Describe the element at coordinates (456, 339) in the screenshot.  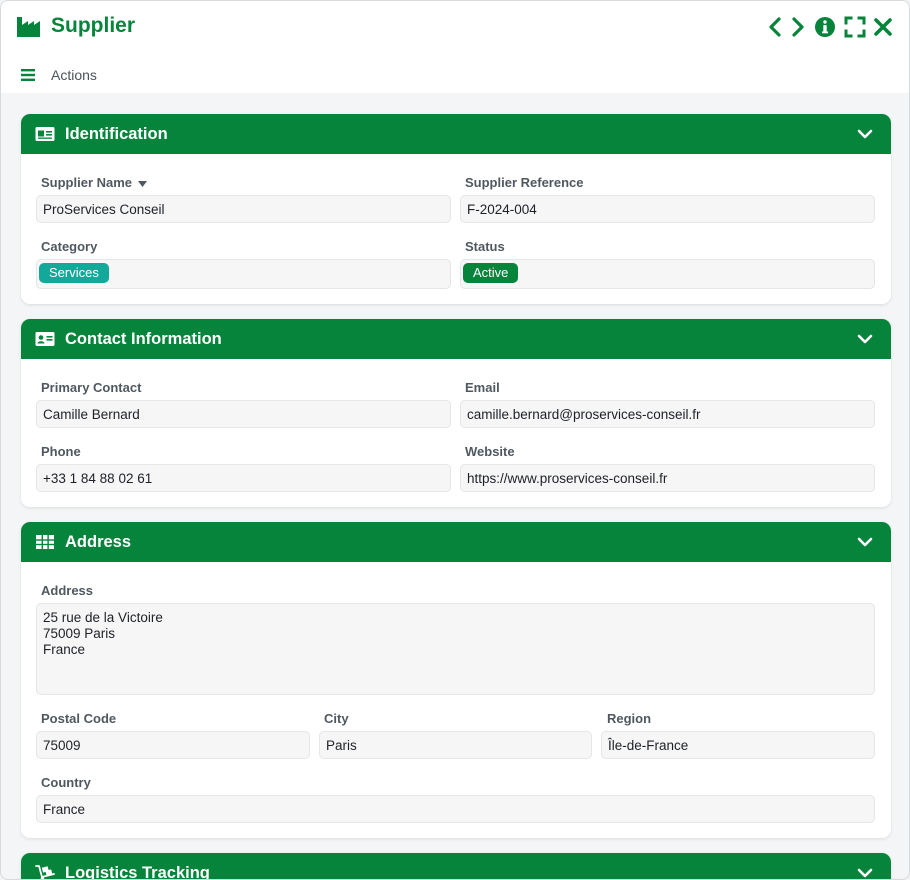
I see `contact-header: Contact Information` at that location.